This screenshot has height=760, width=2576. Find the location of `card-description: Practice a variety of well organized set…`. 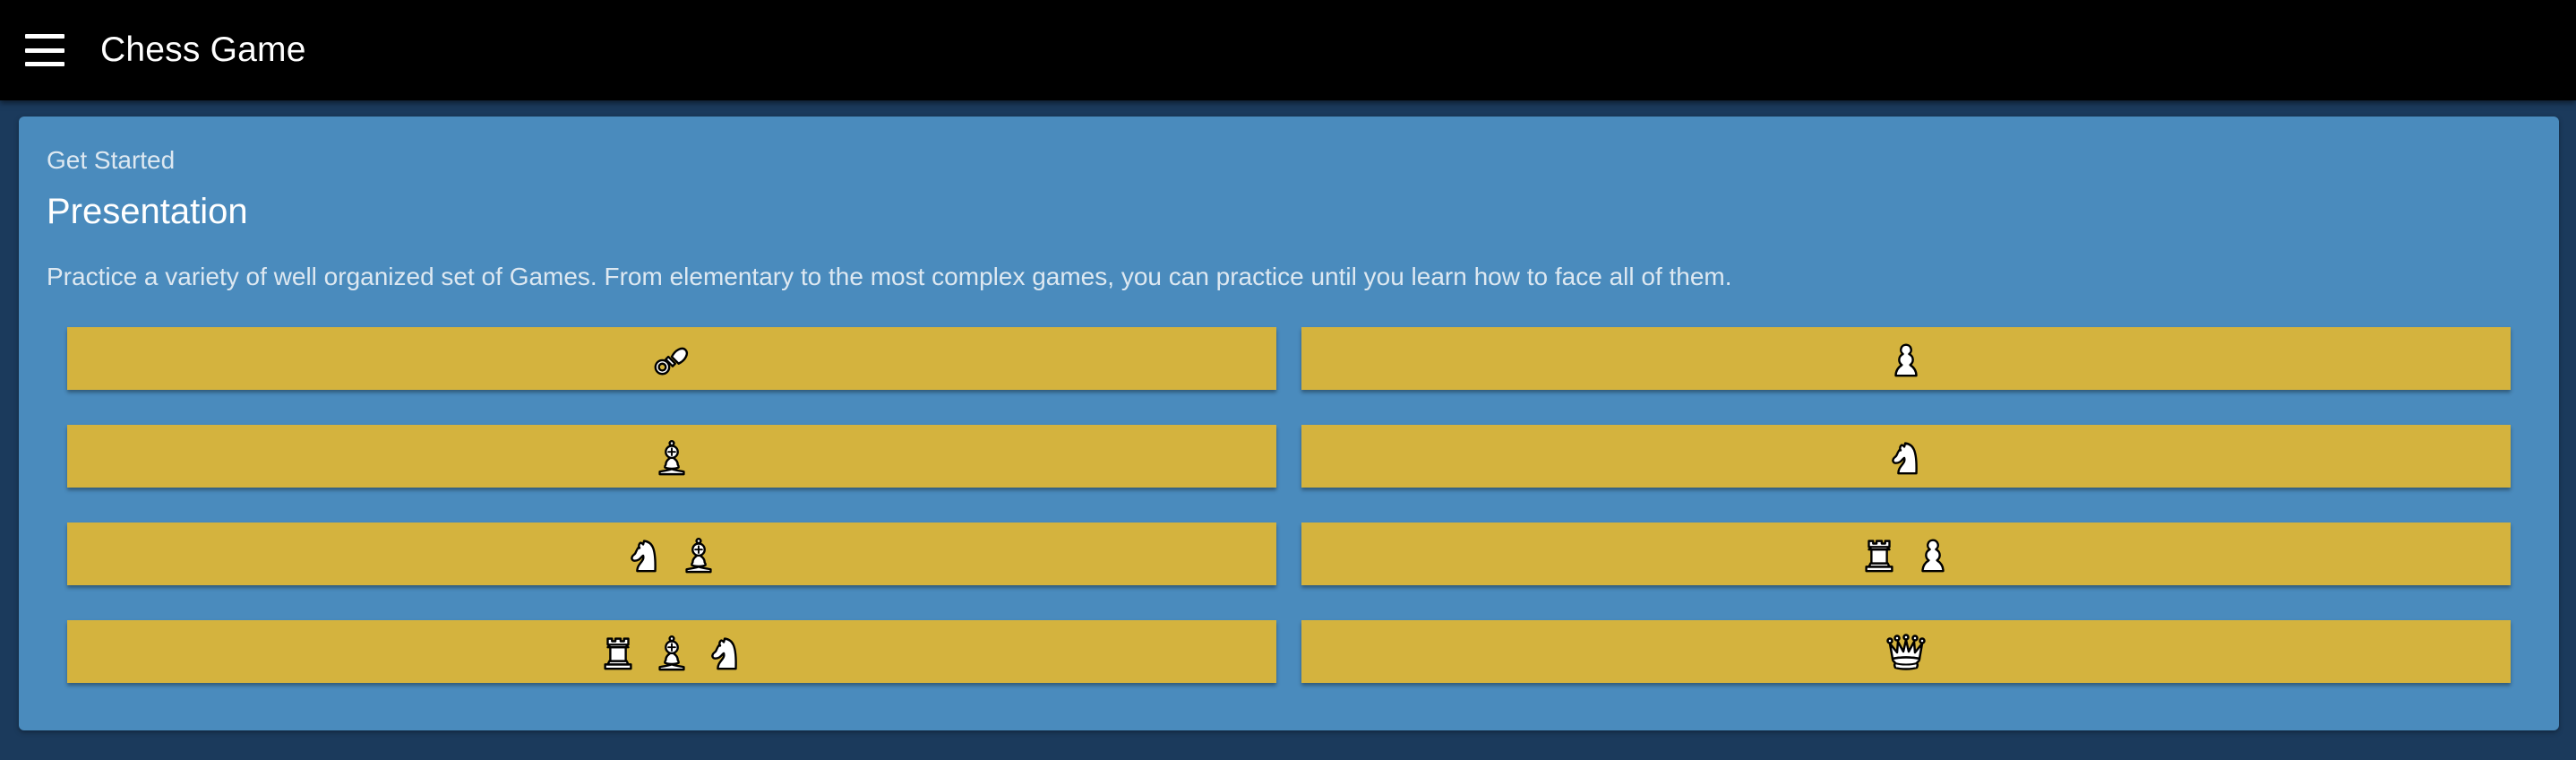

card-description: Practice a variety of well organized set… is located at coordinates (889, 276).